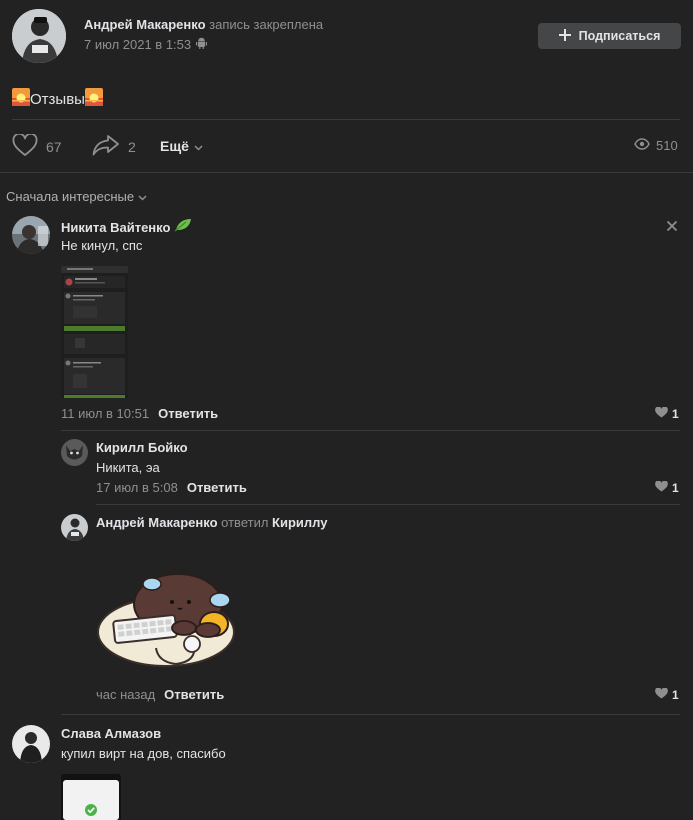 The width and height of the screenshot is (693, 820). I want to click on comment-date: 11 июл в 10:51, so click(105, 413).